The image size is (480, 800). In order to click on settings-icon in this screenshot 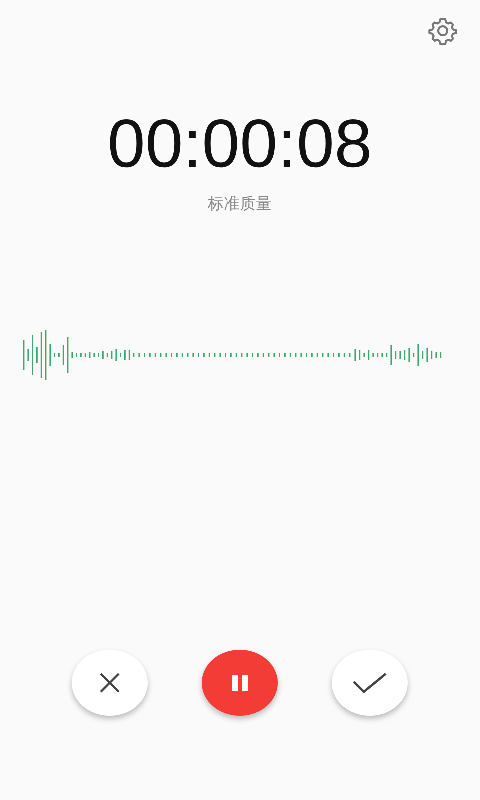, I will do `click(443, 31)`.